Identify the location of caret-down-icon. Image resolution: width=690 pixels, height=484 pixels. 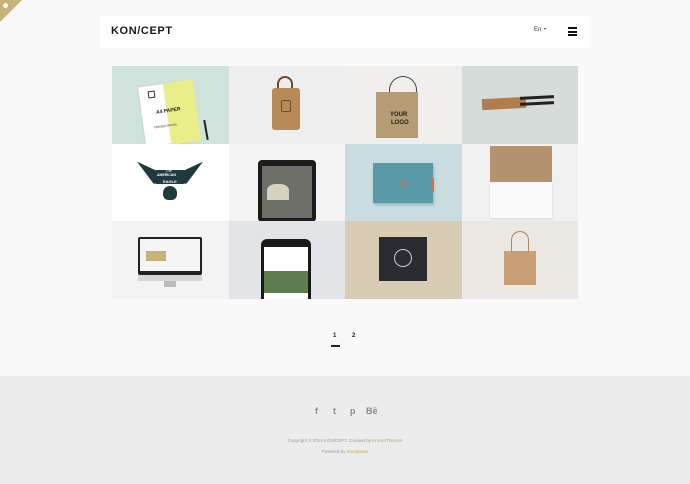
(545, 29).